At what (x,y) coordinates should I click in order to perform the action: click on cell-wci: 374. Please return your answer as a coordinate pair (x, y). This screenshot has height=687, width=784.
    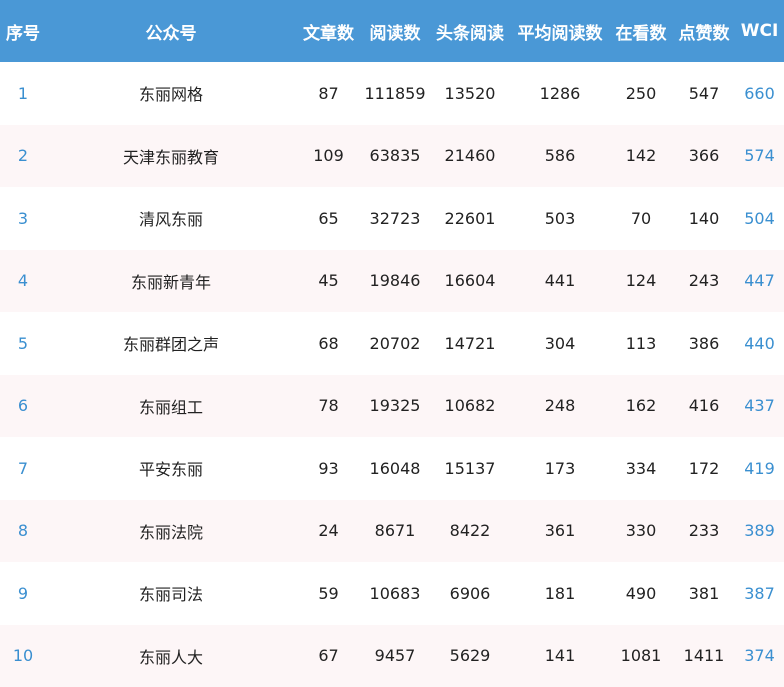
    Looking at the image, I should click on (759, 656).